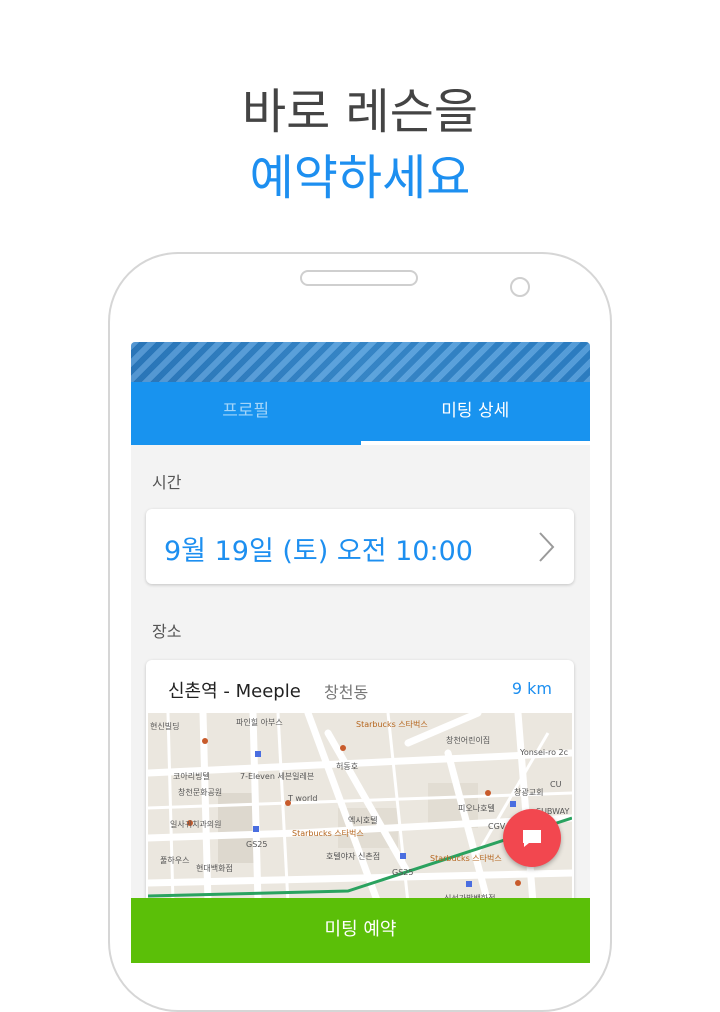 This screenshot has height=1012, width=720. I want to click on time-card: 9월 19일 (토) 오전 10:00, so click(360, 546).